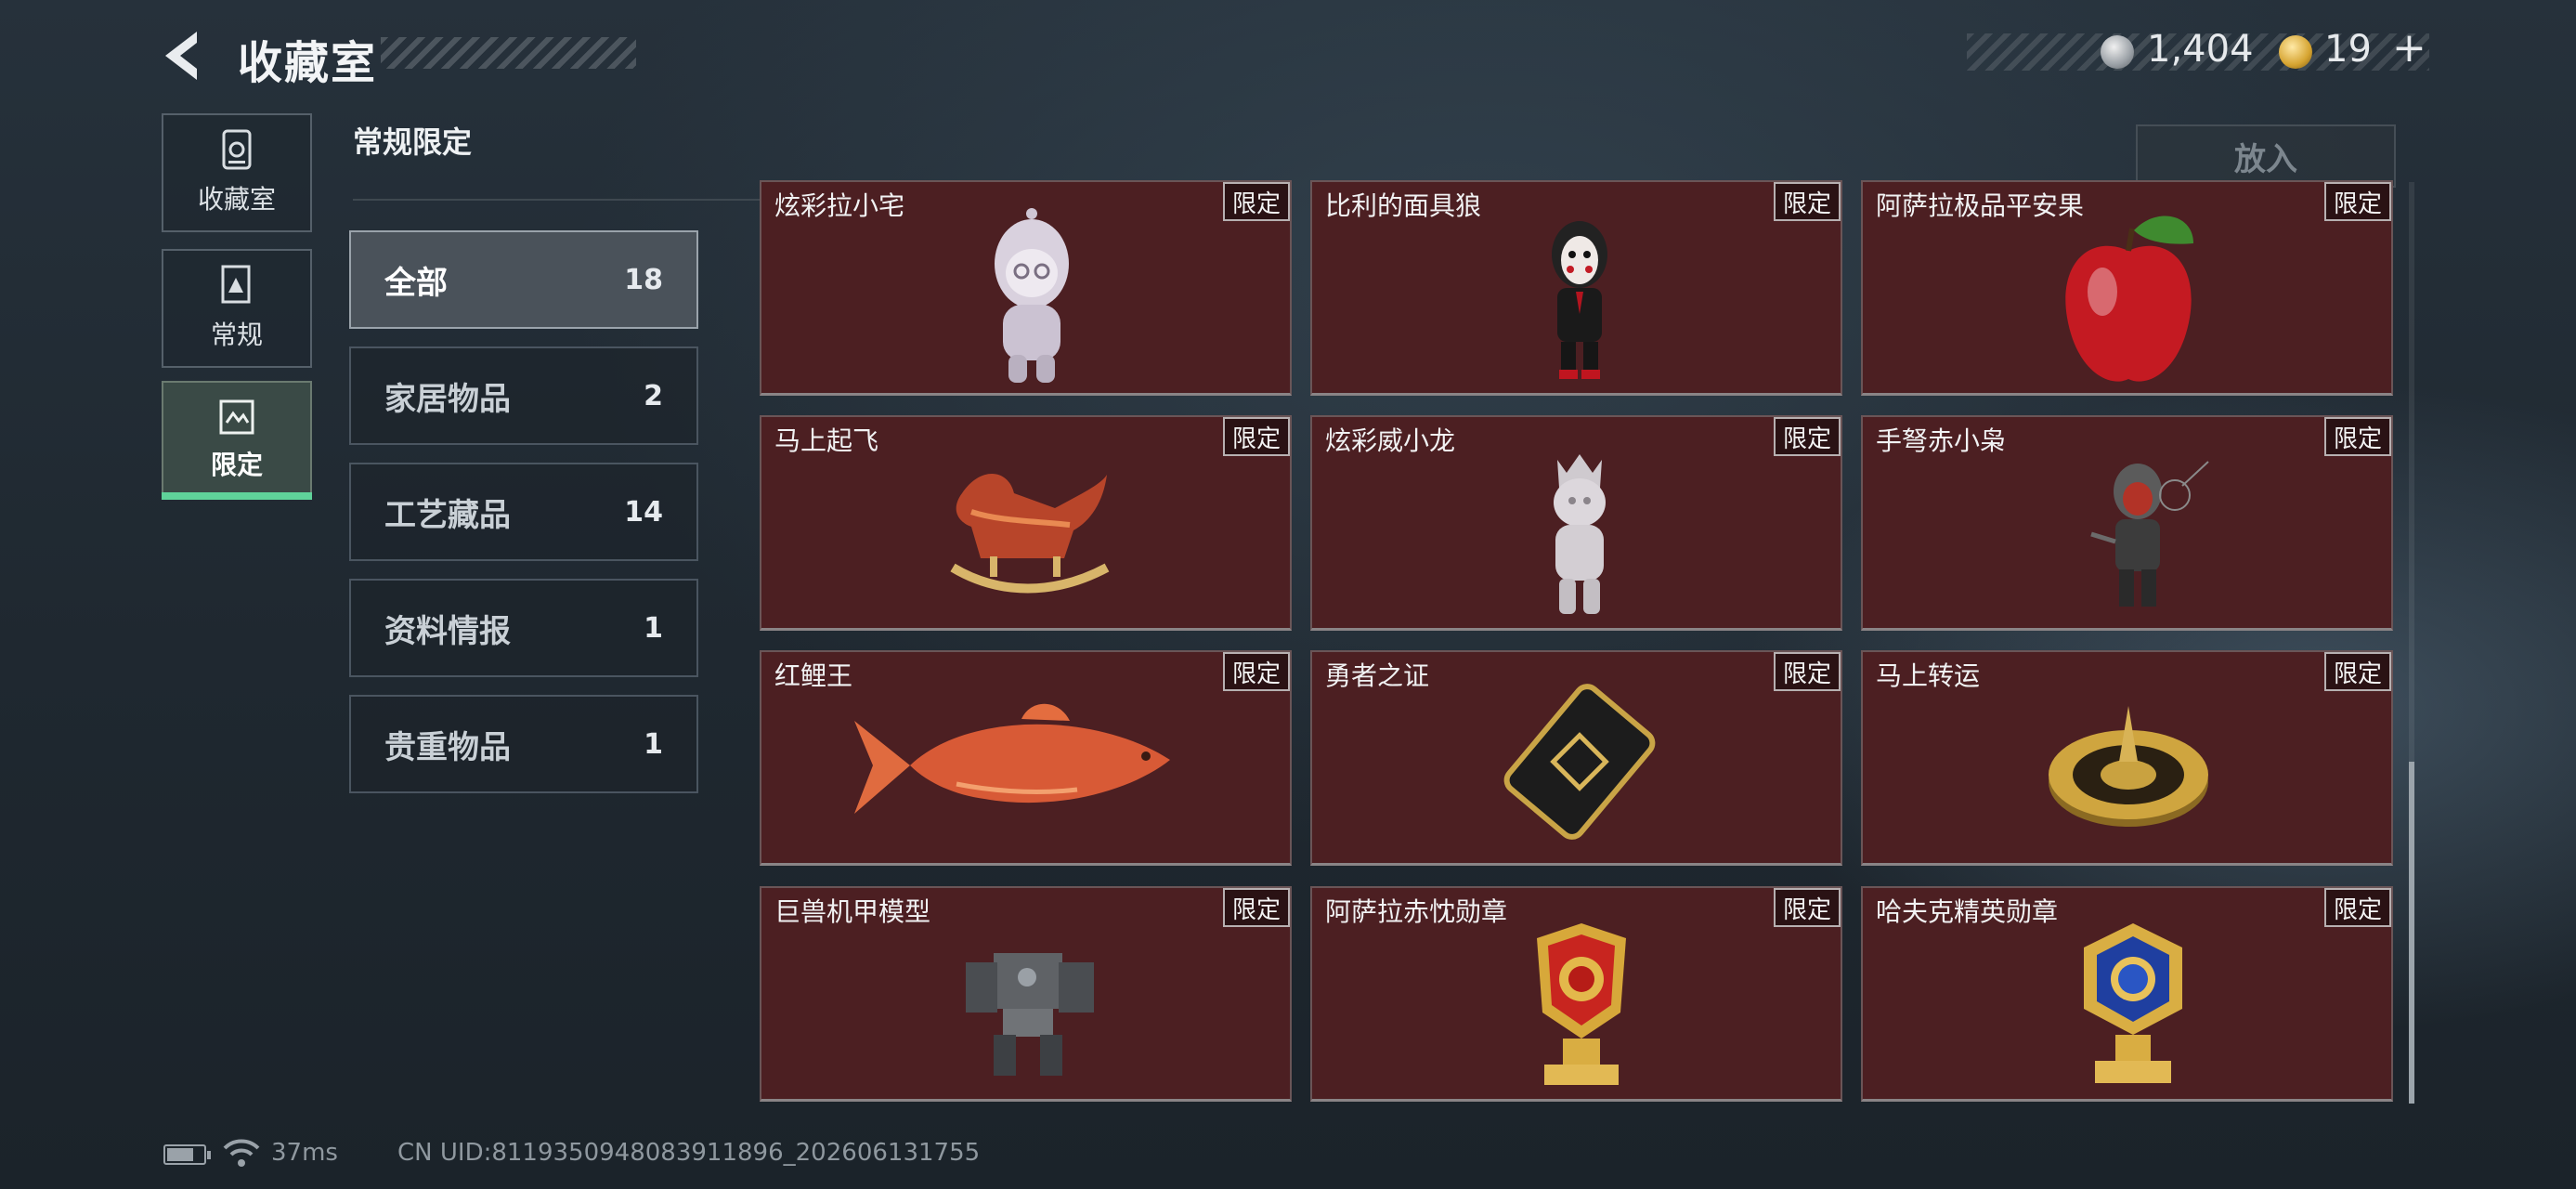  What do you see at coordinates (826, 441) in the screenshot?
I see `item-name: 马上起飞` at bounding box center [826, 441].